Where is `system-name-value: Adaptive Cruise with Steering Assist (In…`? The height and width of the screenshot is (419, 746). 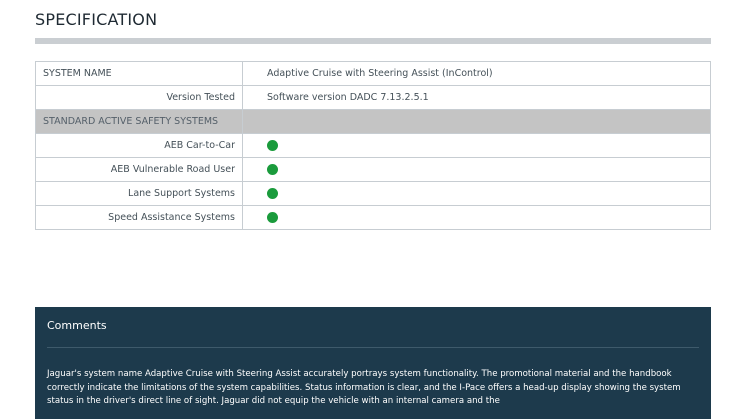
system-name-value: Adaptive Cruise with Steering Assist (In… is located at coordinates (476, 73).